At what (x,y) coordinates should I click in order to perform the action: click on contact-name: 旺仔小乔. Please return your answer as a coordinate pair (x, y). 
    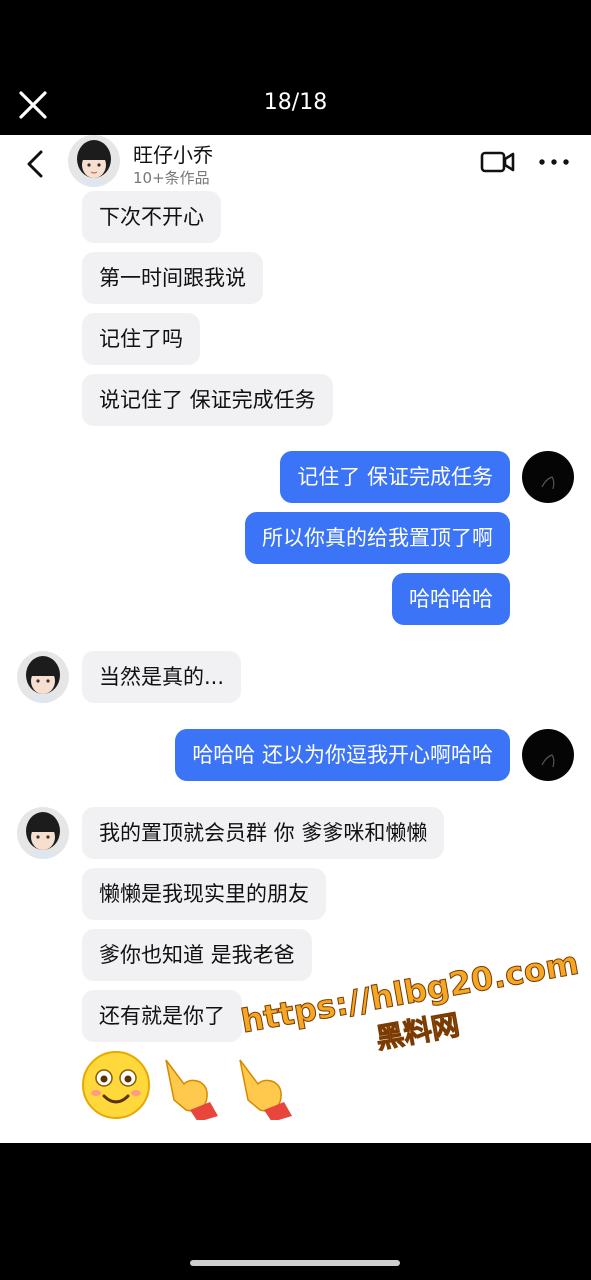
    Looking at the image, I should click on (173, 153).